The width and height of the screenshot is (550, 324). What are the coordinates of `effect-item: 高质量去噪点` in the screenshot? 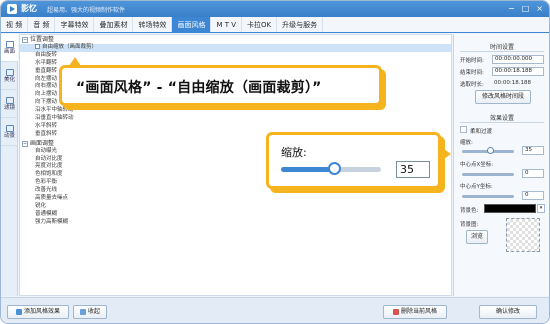 It's located at (235, 199).